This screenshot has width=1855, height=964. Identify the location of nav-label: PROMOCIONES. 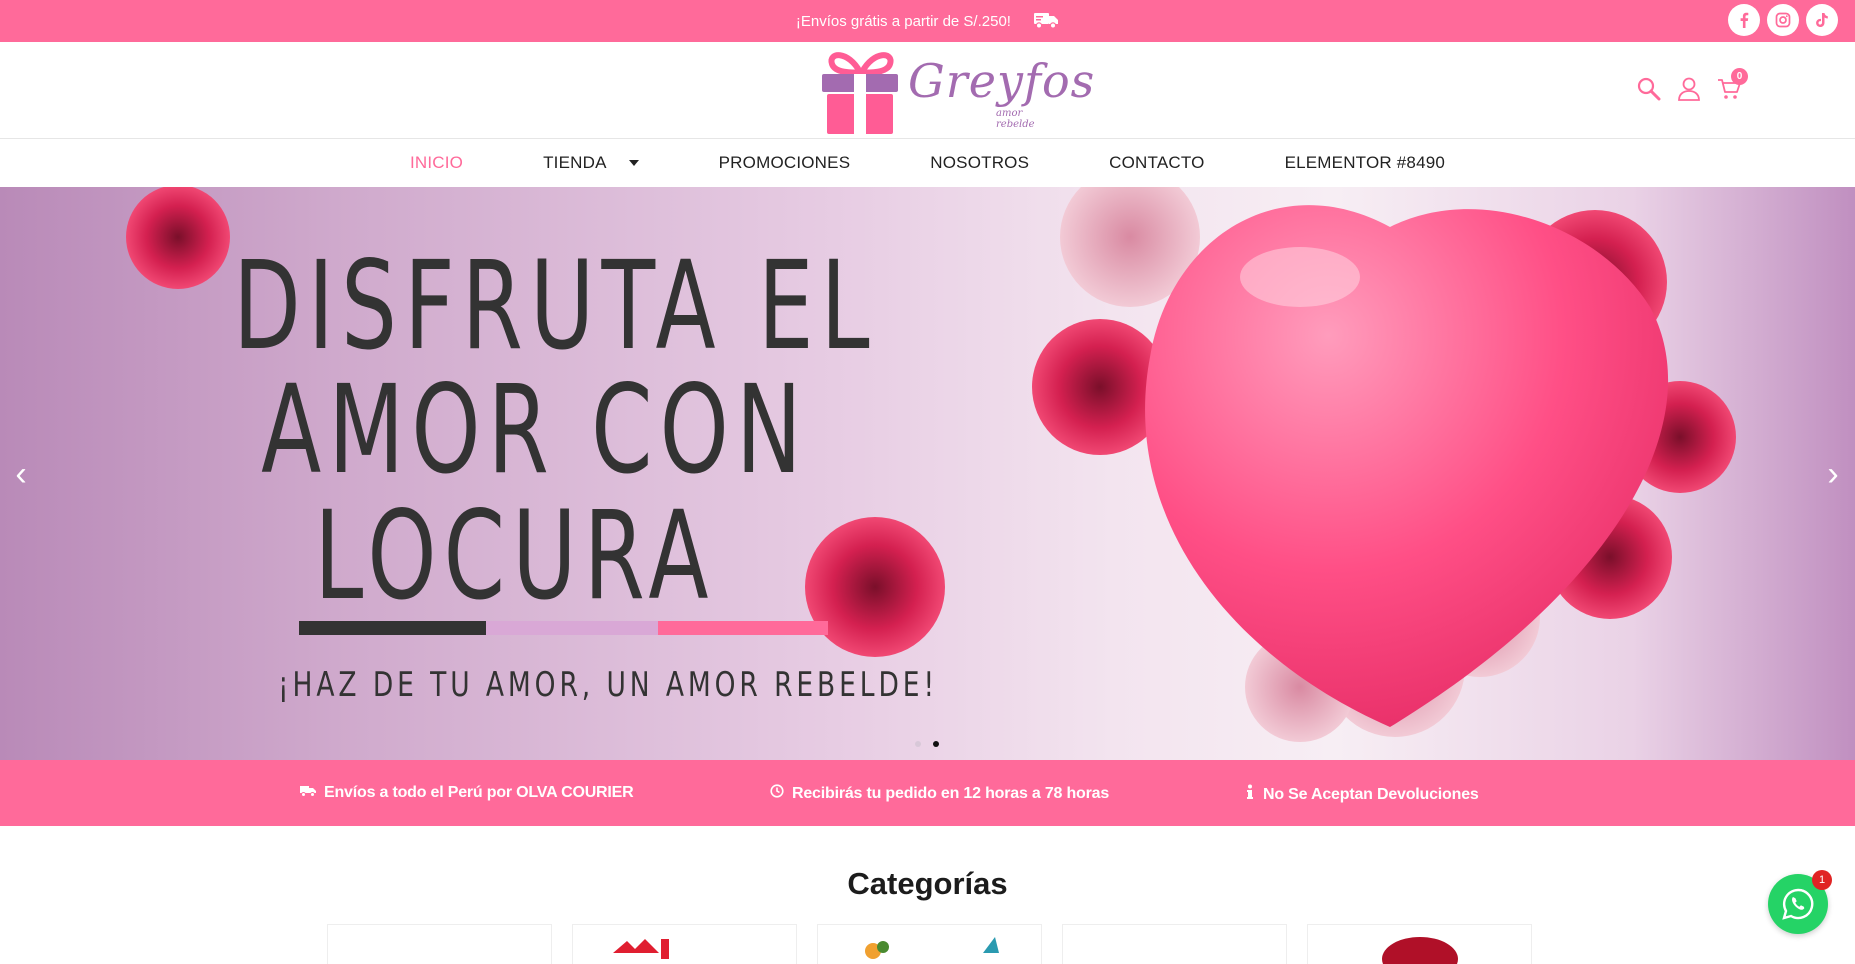
(784, 162).